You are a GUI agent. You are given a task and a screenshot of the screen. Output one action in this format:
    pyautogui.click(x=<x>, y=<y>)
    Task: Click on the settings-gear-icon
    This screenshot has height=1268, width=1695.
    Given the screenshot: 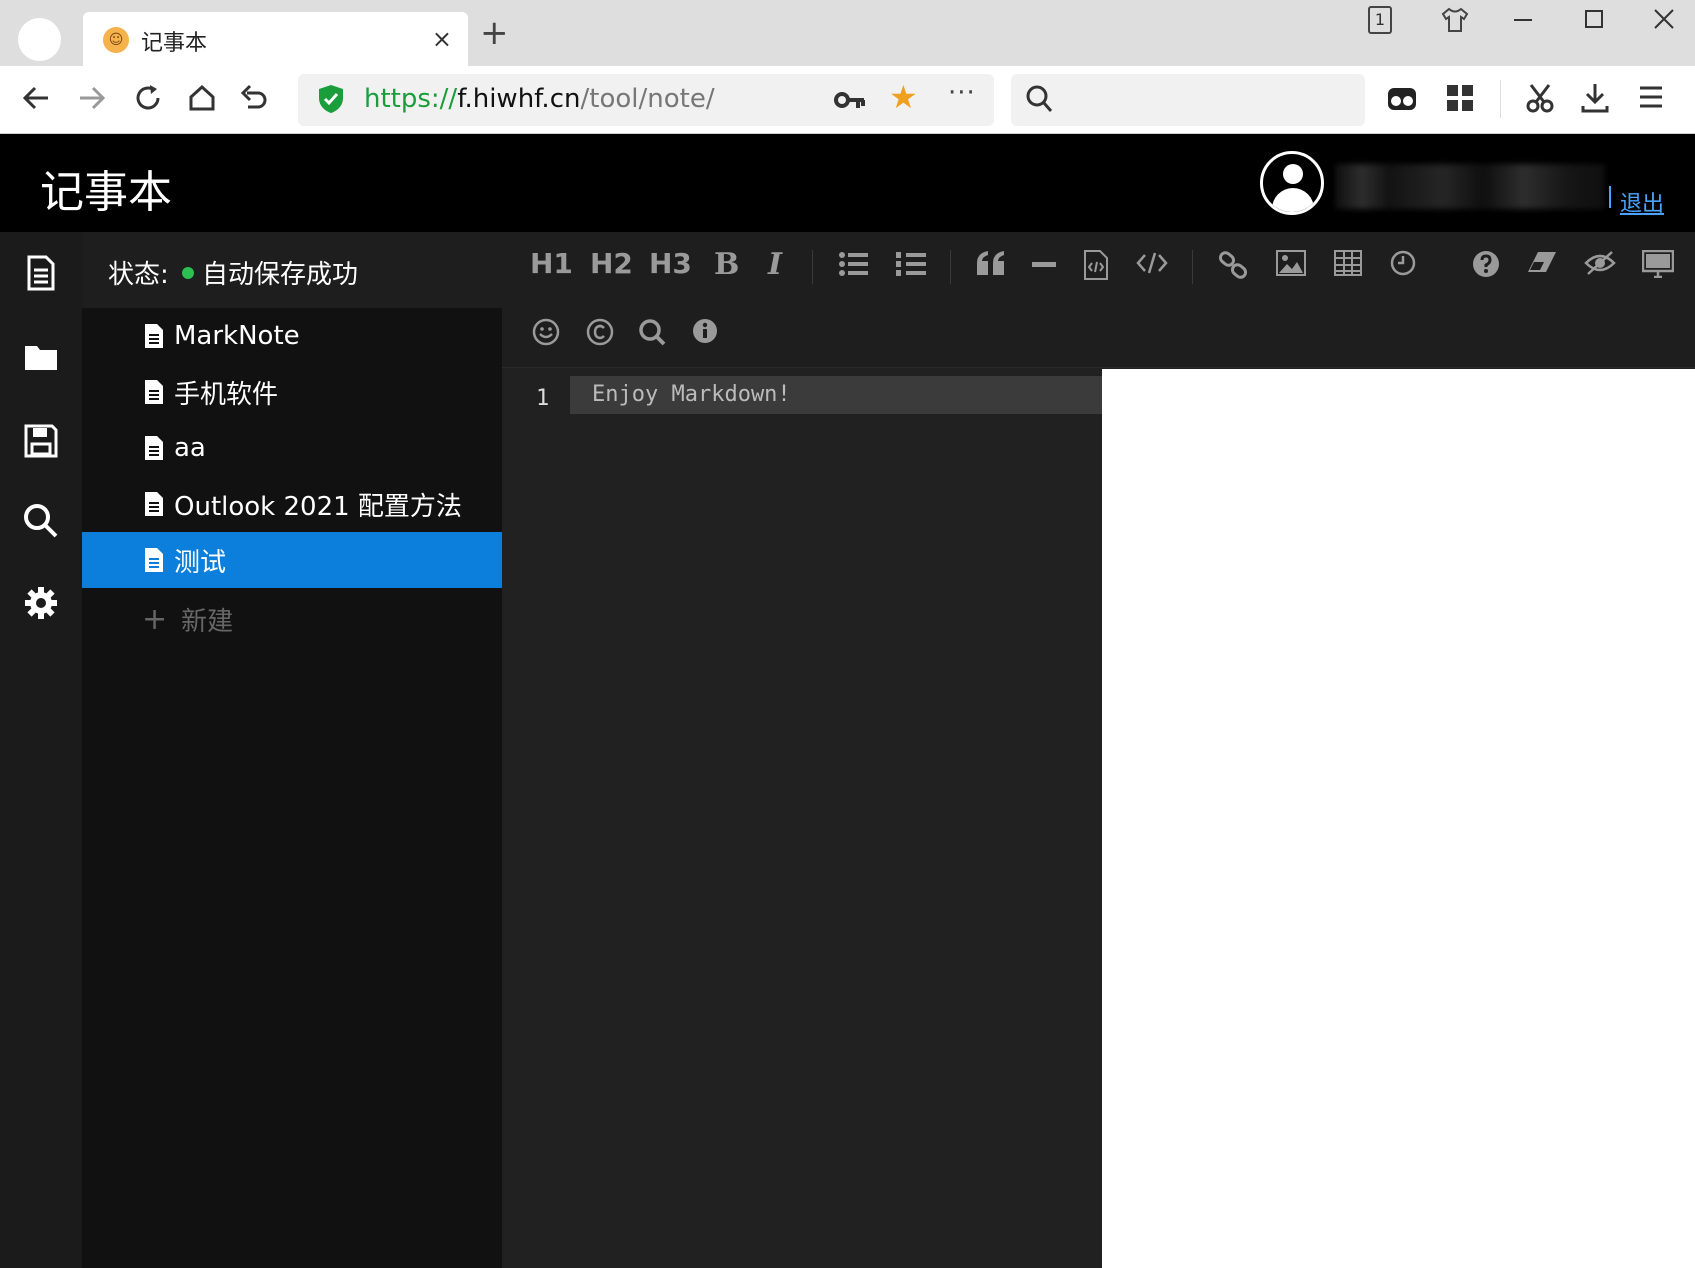 What is the action you would take?
    pyautogui.click(x=41, y=603)
    